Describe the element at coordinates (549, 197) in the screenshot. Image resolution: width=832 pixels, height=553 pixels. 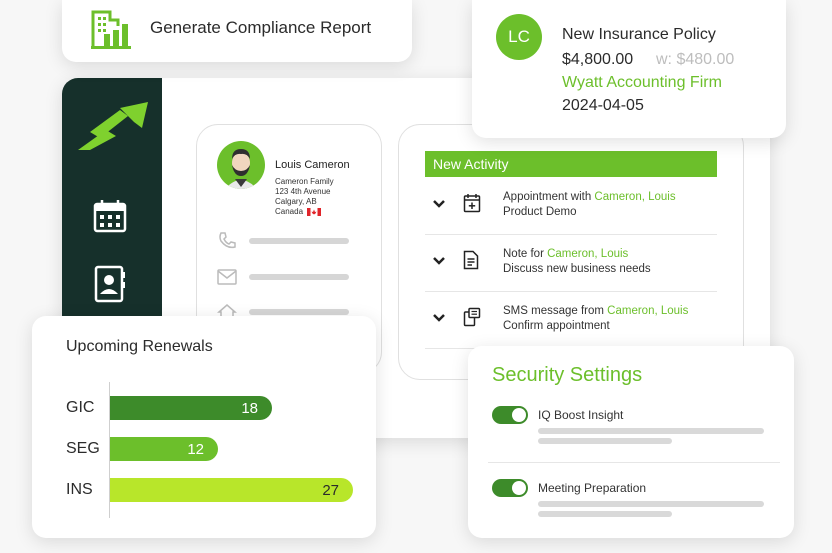
I see `activity-prefix: Appointment with` at that location.